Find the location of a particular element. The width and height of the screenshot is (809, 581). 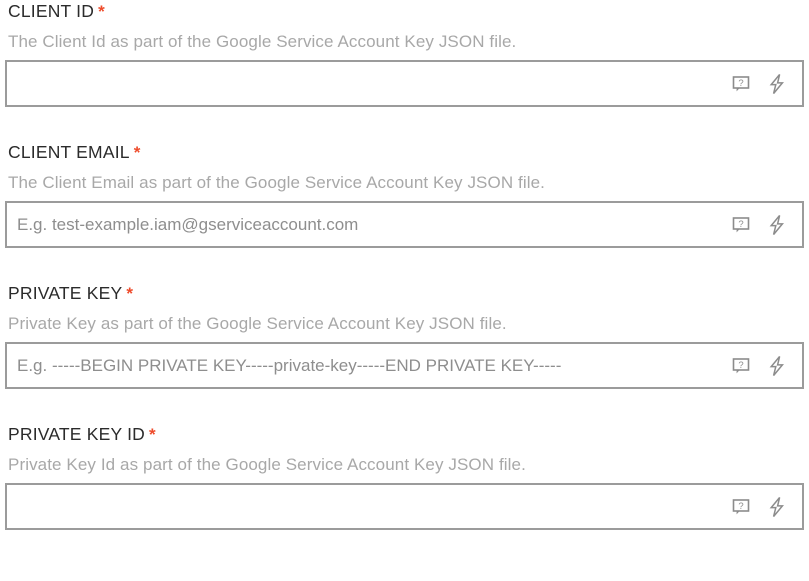

private-key-input is located at coordinates (365, 365).